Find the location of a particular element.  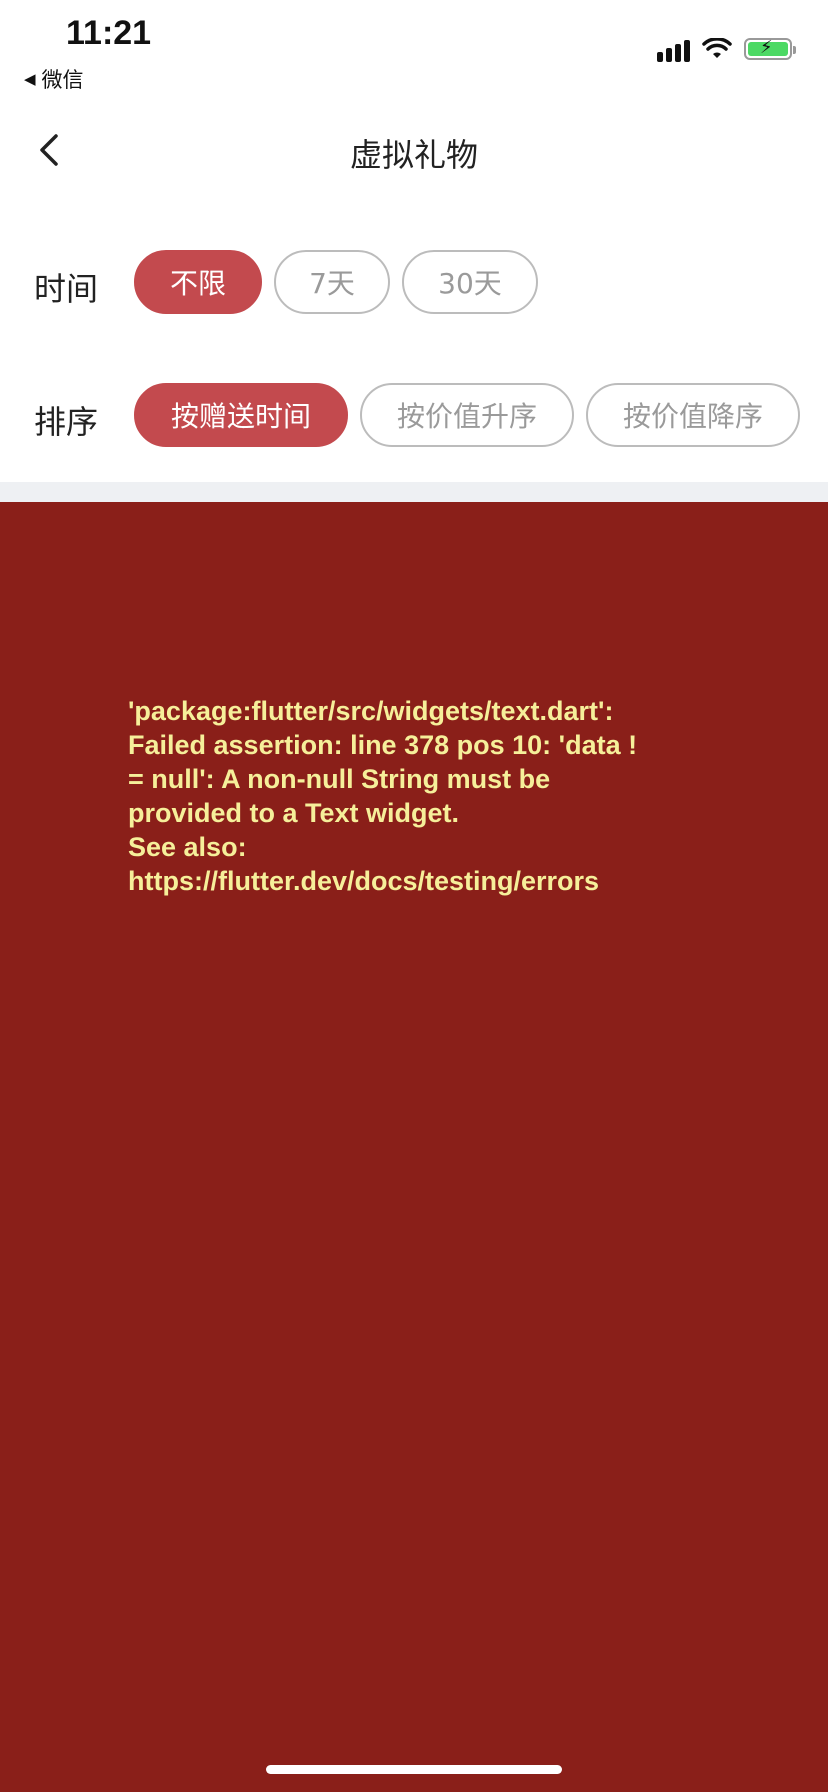

sort-filter-row: 排序 按赠送时间 按价值升序 按价值降序 is located at coordinates (414, 417).